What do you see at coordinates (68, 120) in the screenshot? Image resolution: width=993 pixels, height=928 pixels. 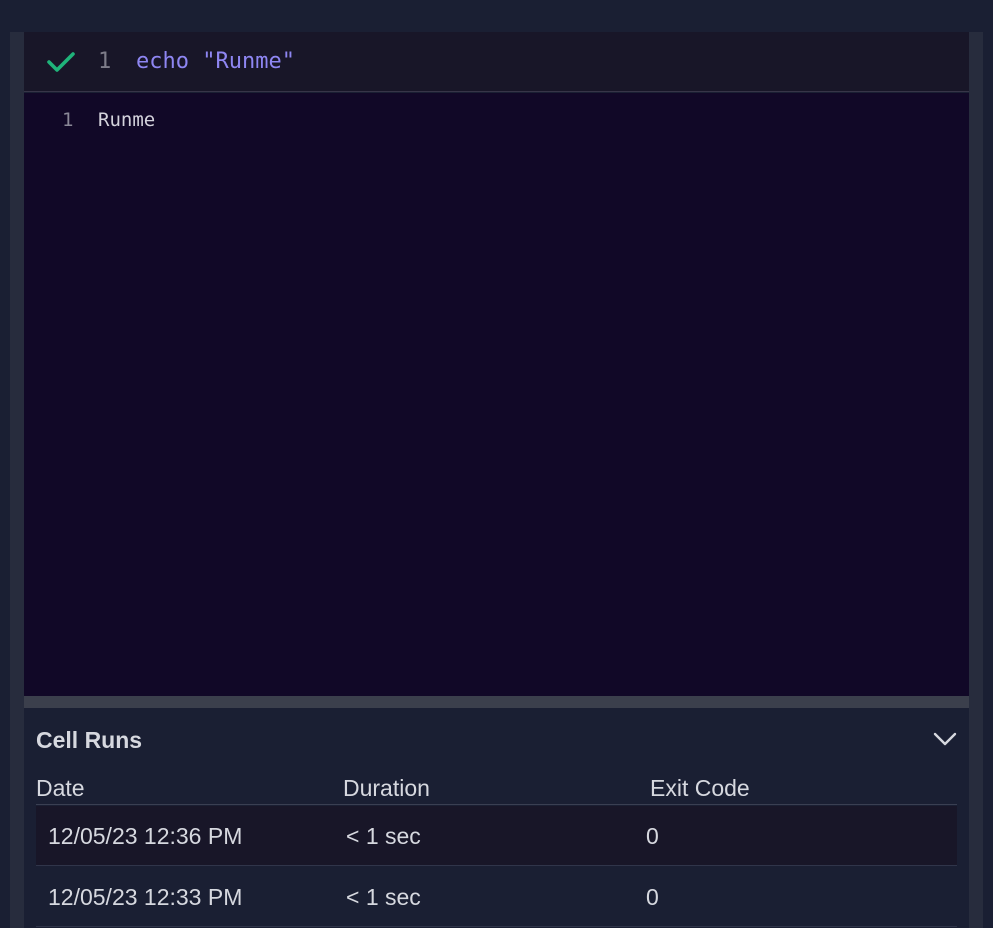 I see `output-line-number: 1` at bounding box center [68, 120].